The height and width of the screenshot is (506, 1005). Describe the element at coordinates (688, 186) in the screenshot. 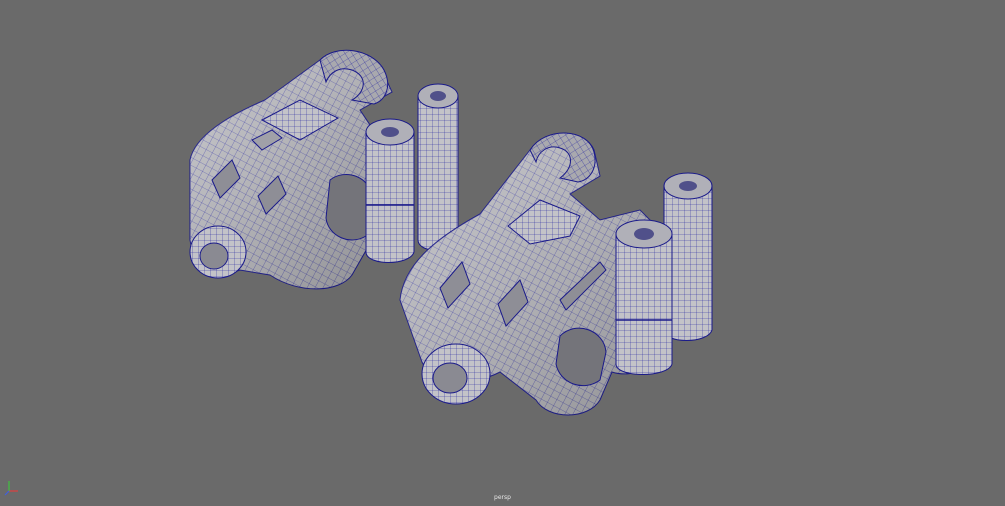

I see `right-cylinder-back-hole` at that location.